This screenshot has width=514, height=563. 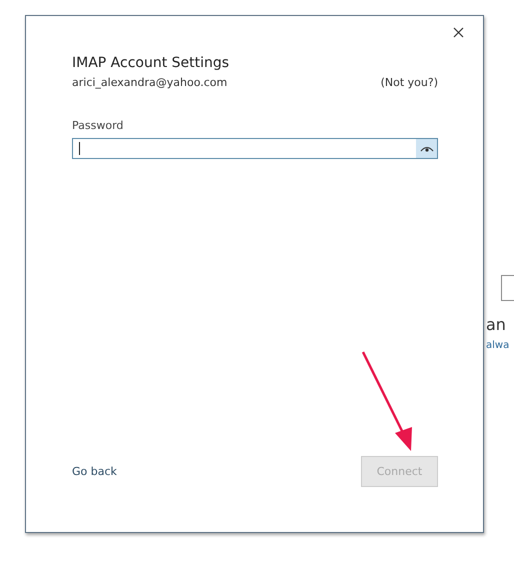 I want to click on close-icon, so click(x=458, y=32).